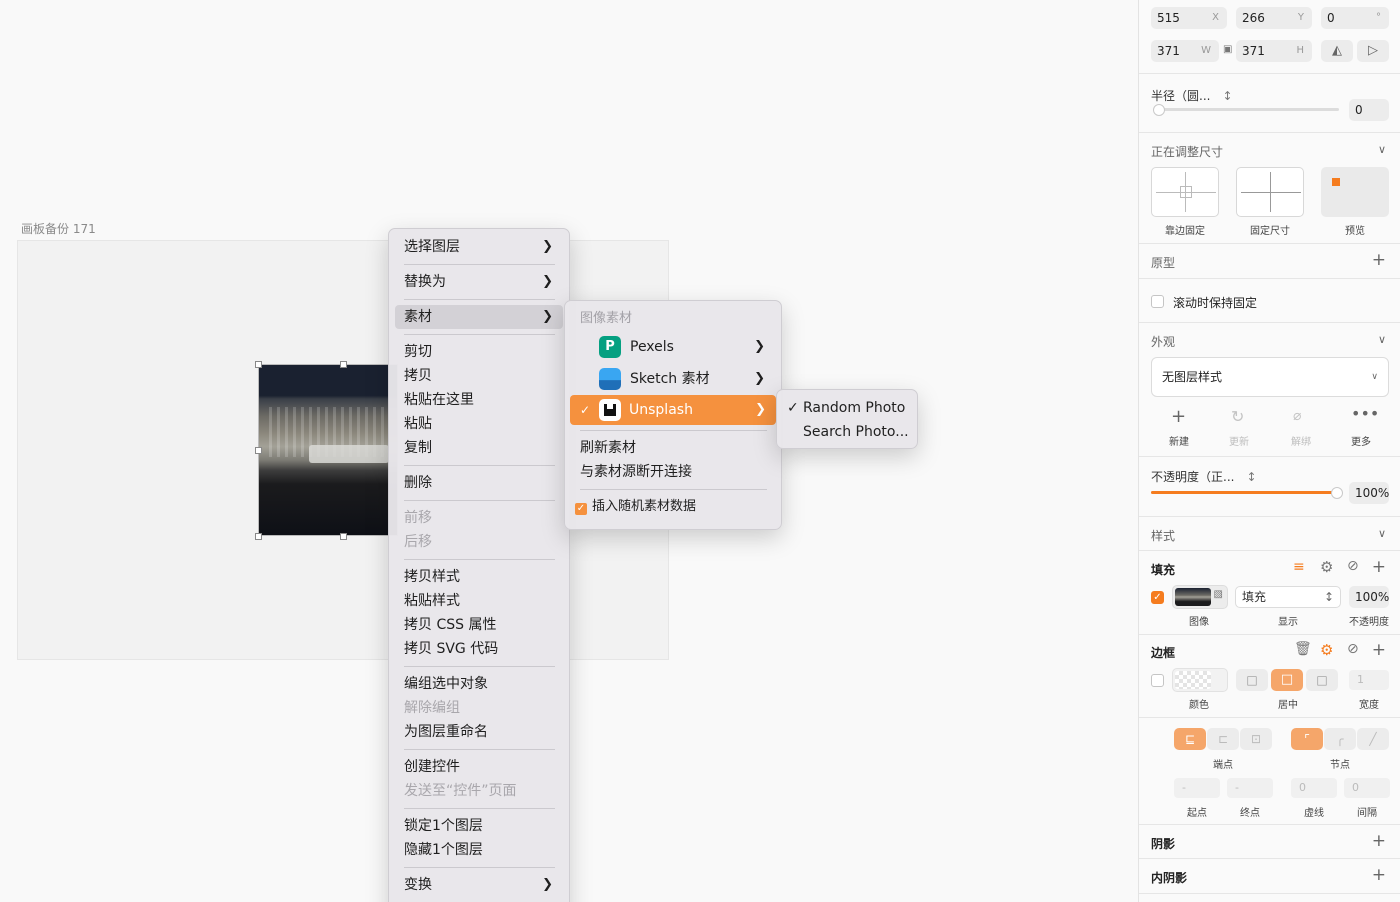  Describe the element at coordinates (479, 625) in the screenshot. I see `menu-item-copy-css: 拷贝 CSS 属性` at that location.